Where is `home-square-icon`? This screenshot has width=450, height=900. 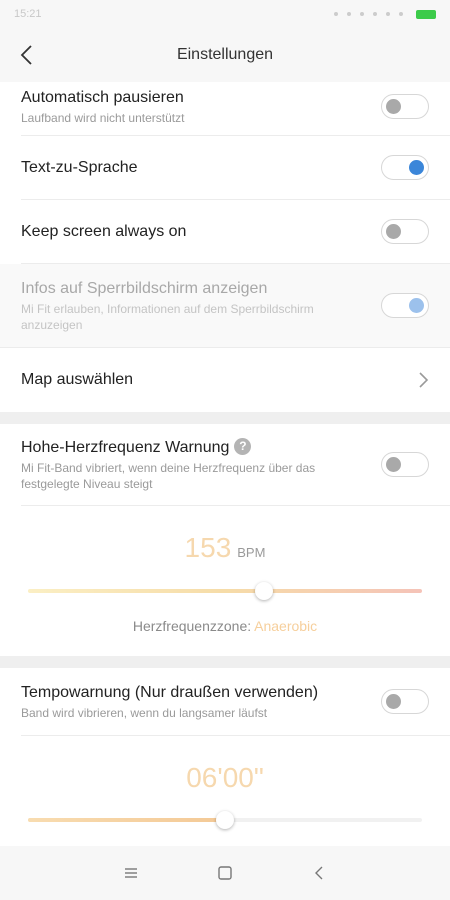 home-square-icon is located at coordinates (225, 873).